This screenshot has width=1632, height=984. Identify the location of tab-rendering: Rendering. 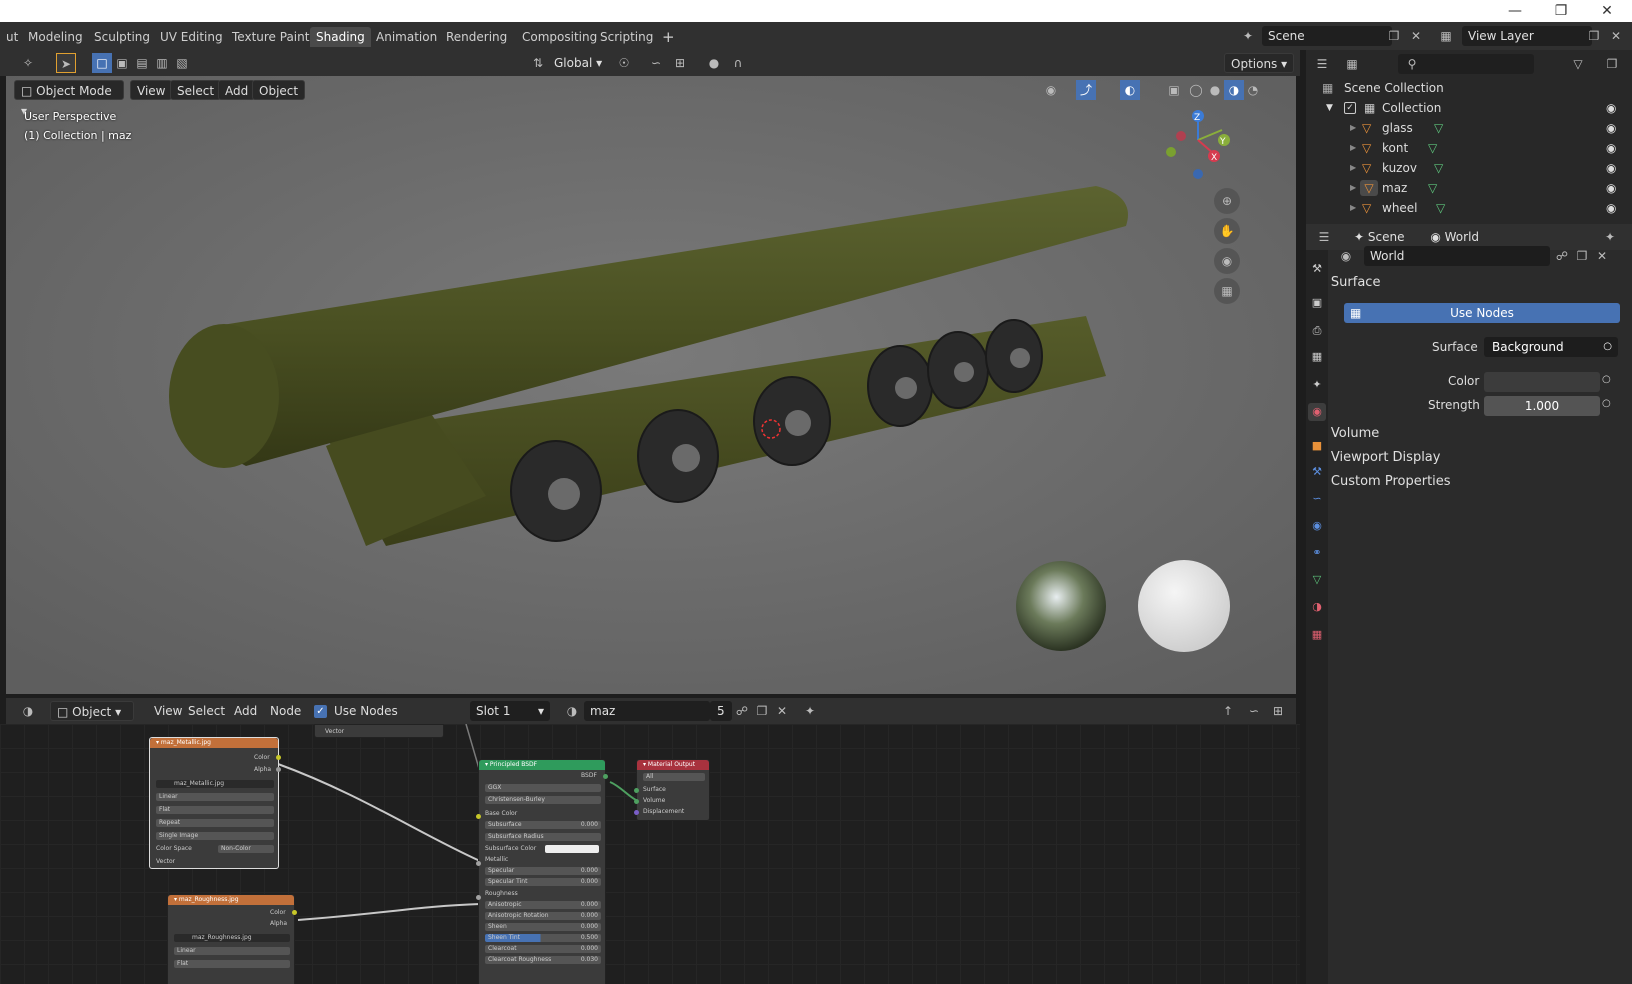
(476, 37).